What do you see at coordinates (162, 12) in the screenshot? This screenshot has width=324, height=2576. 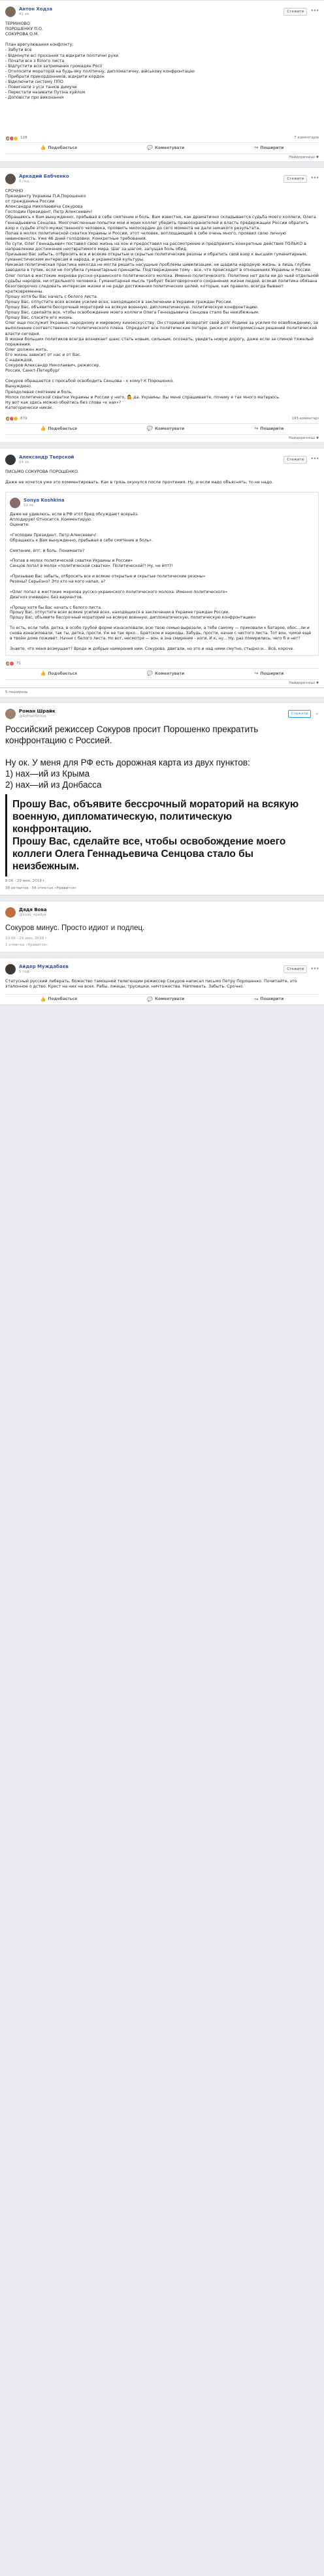 I see `post-header: Антон Ходза 41 хв. Стежити •••` at bounding box center [162, 12].